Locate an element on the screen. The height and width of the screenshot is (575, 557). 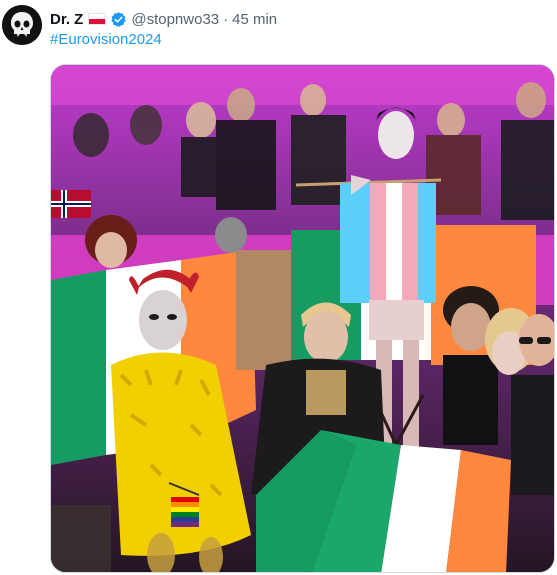
verified-badge-icon is located at coordinates (118, 19).